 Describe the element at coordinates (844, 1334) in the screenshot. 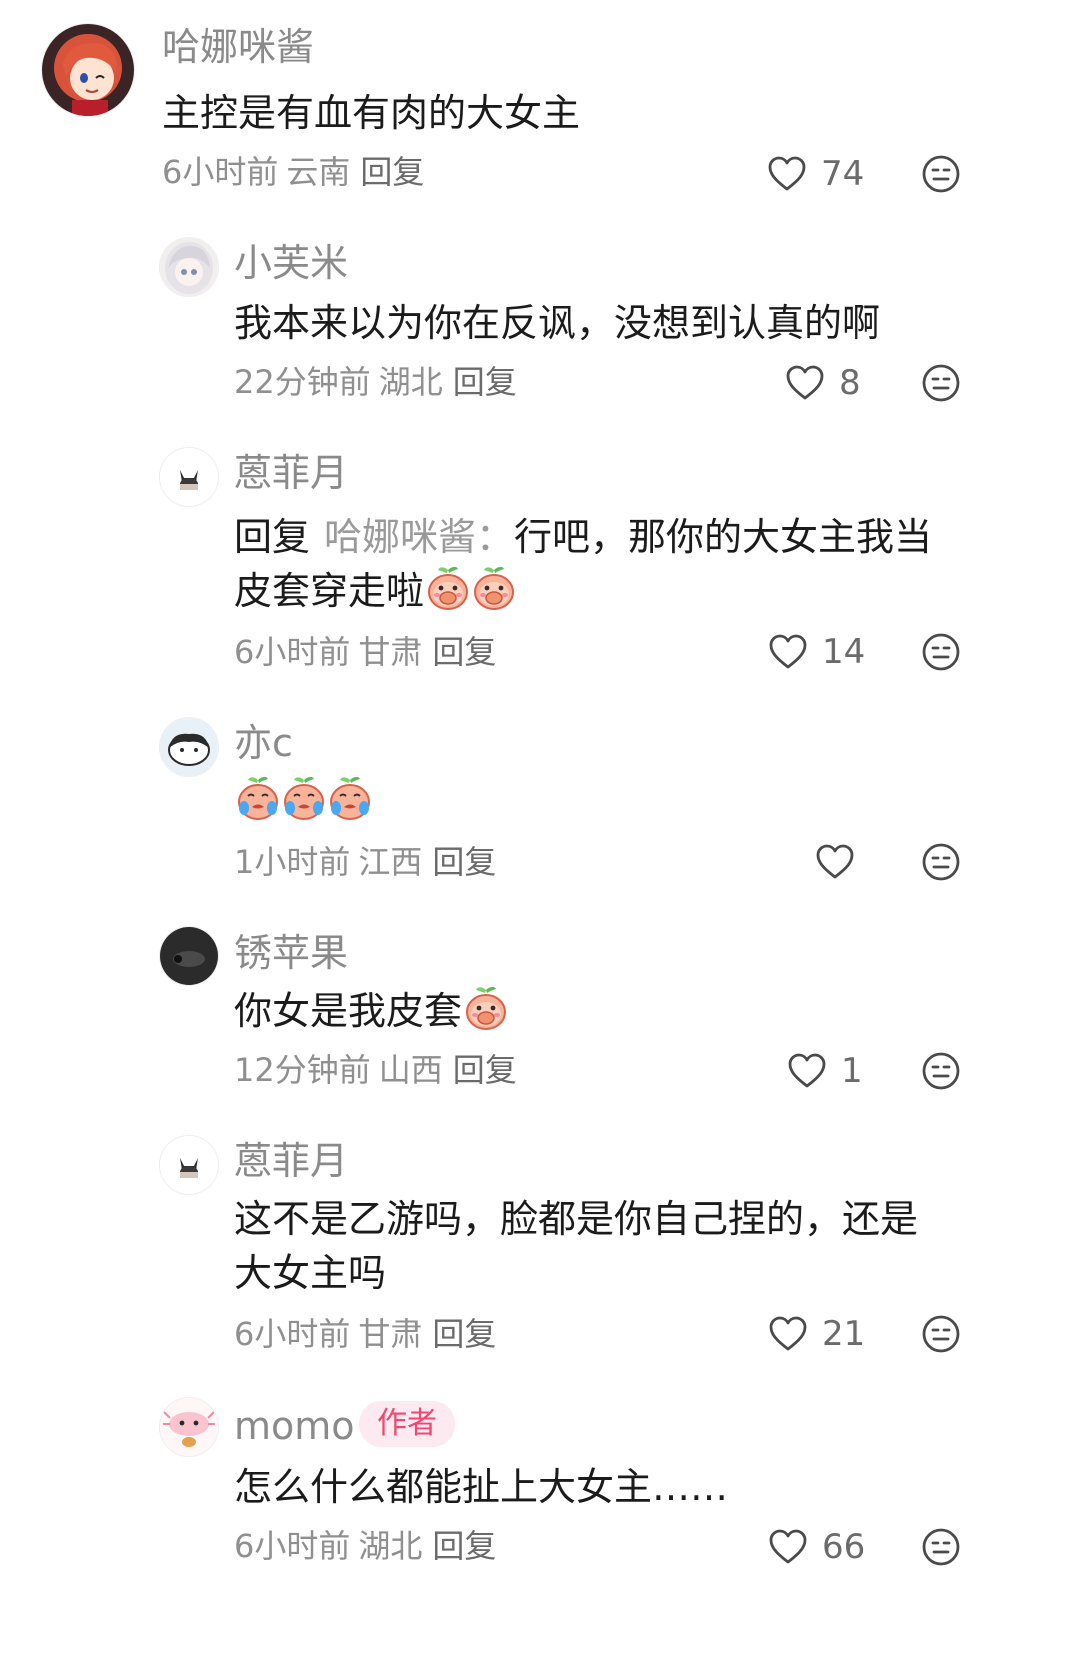

I see `like-count: 21` at that location.